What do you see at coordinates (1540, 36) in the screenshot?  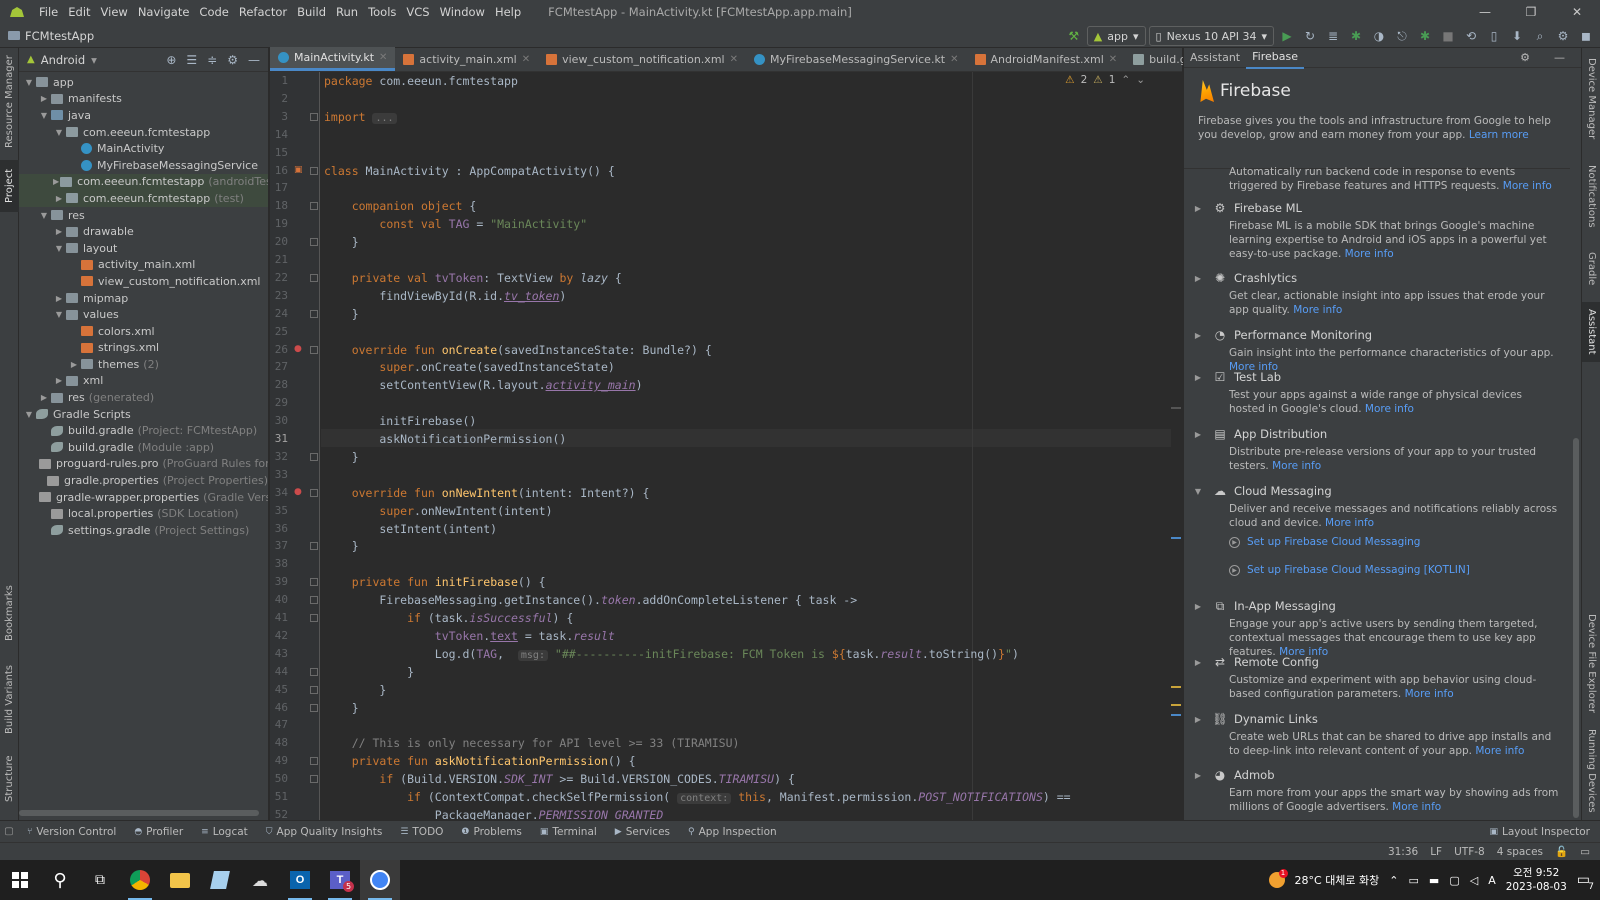 I see `search-icon: ⌕` at bounding box center [1540, 36].